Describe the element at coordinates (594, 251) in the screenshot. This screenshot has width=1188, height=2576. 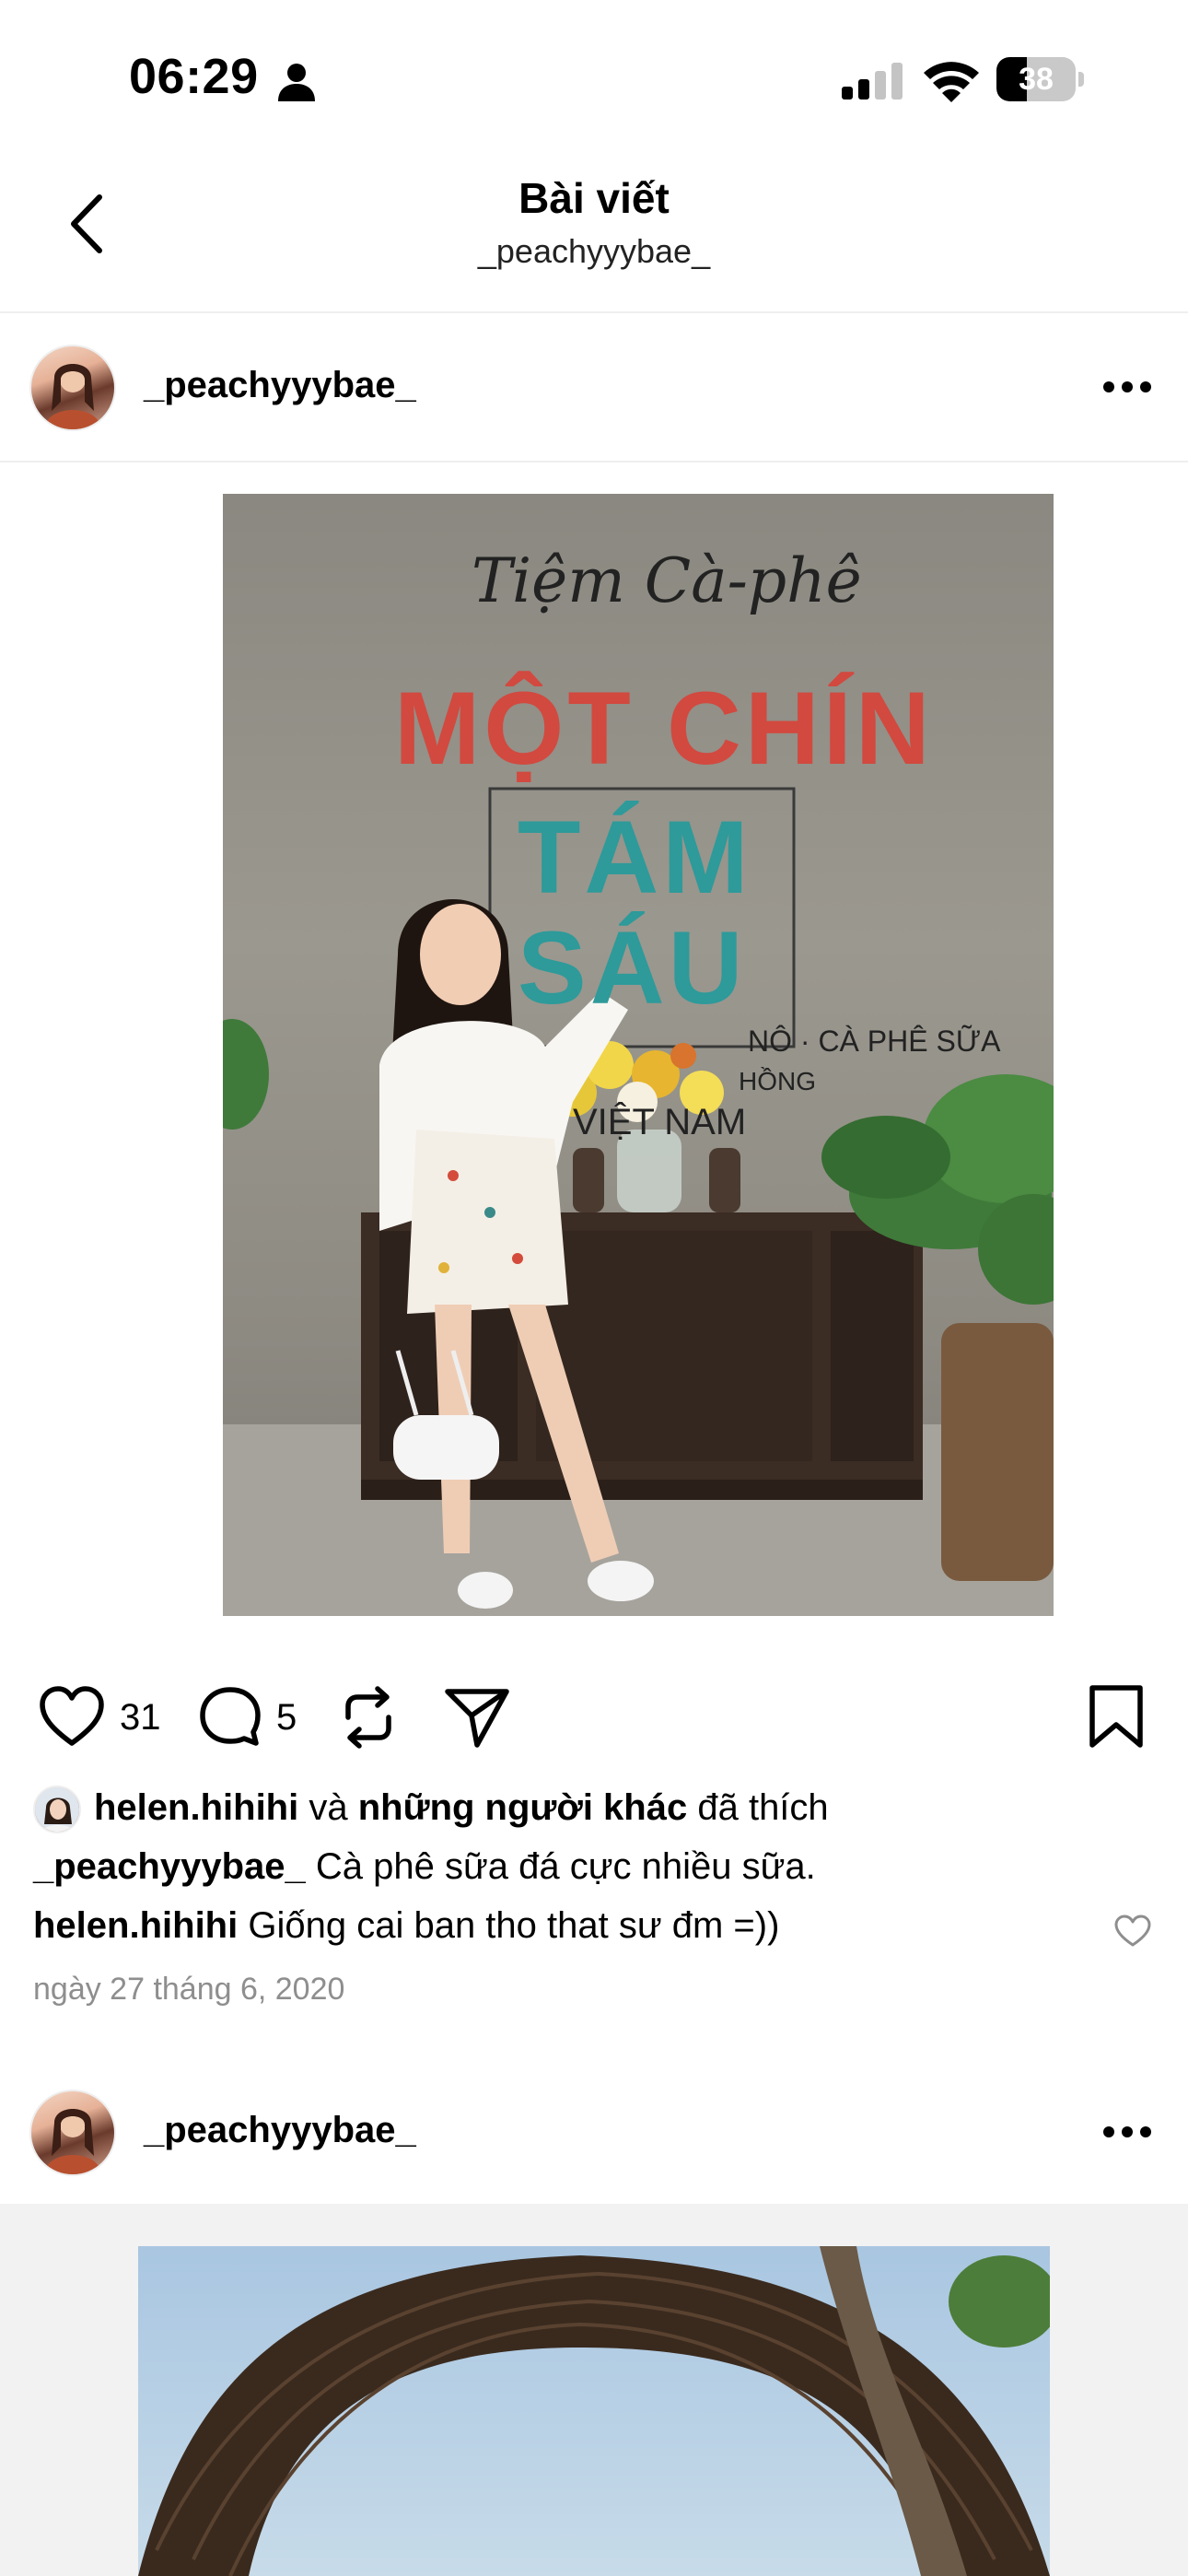
I see `page-subtitle: _peachyyybae_` at that location.